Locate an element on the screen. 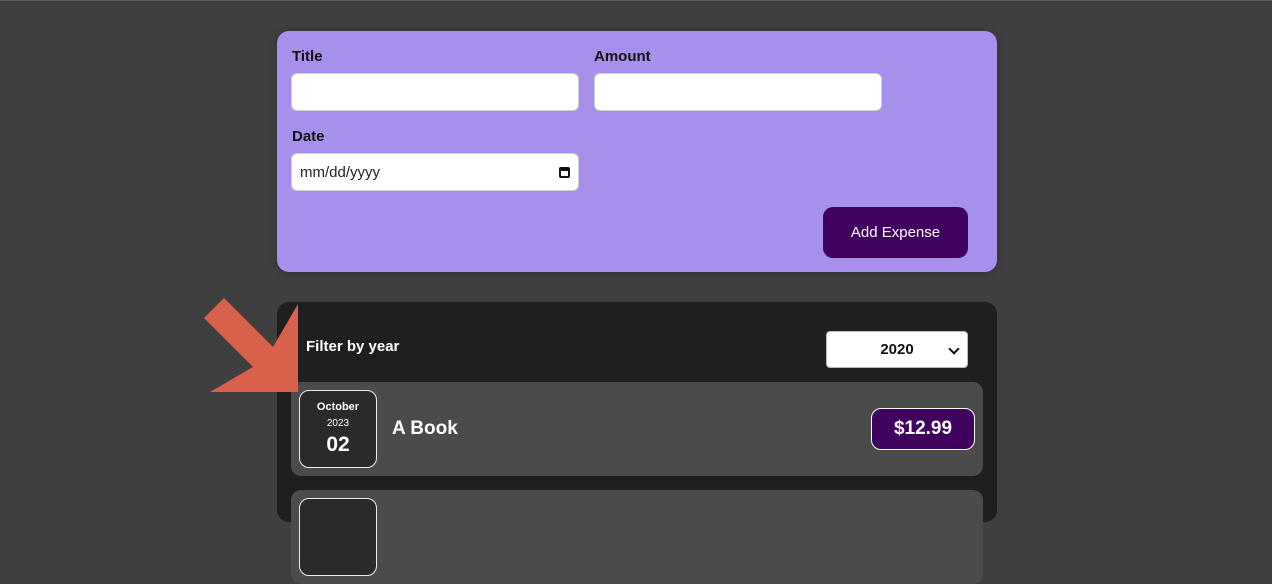 This screenshot has height=584, width=1272. expense-amount: $12.99 is located at coordinates (923, 429).